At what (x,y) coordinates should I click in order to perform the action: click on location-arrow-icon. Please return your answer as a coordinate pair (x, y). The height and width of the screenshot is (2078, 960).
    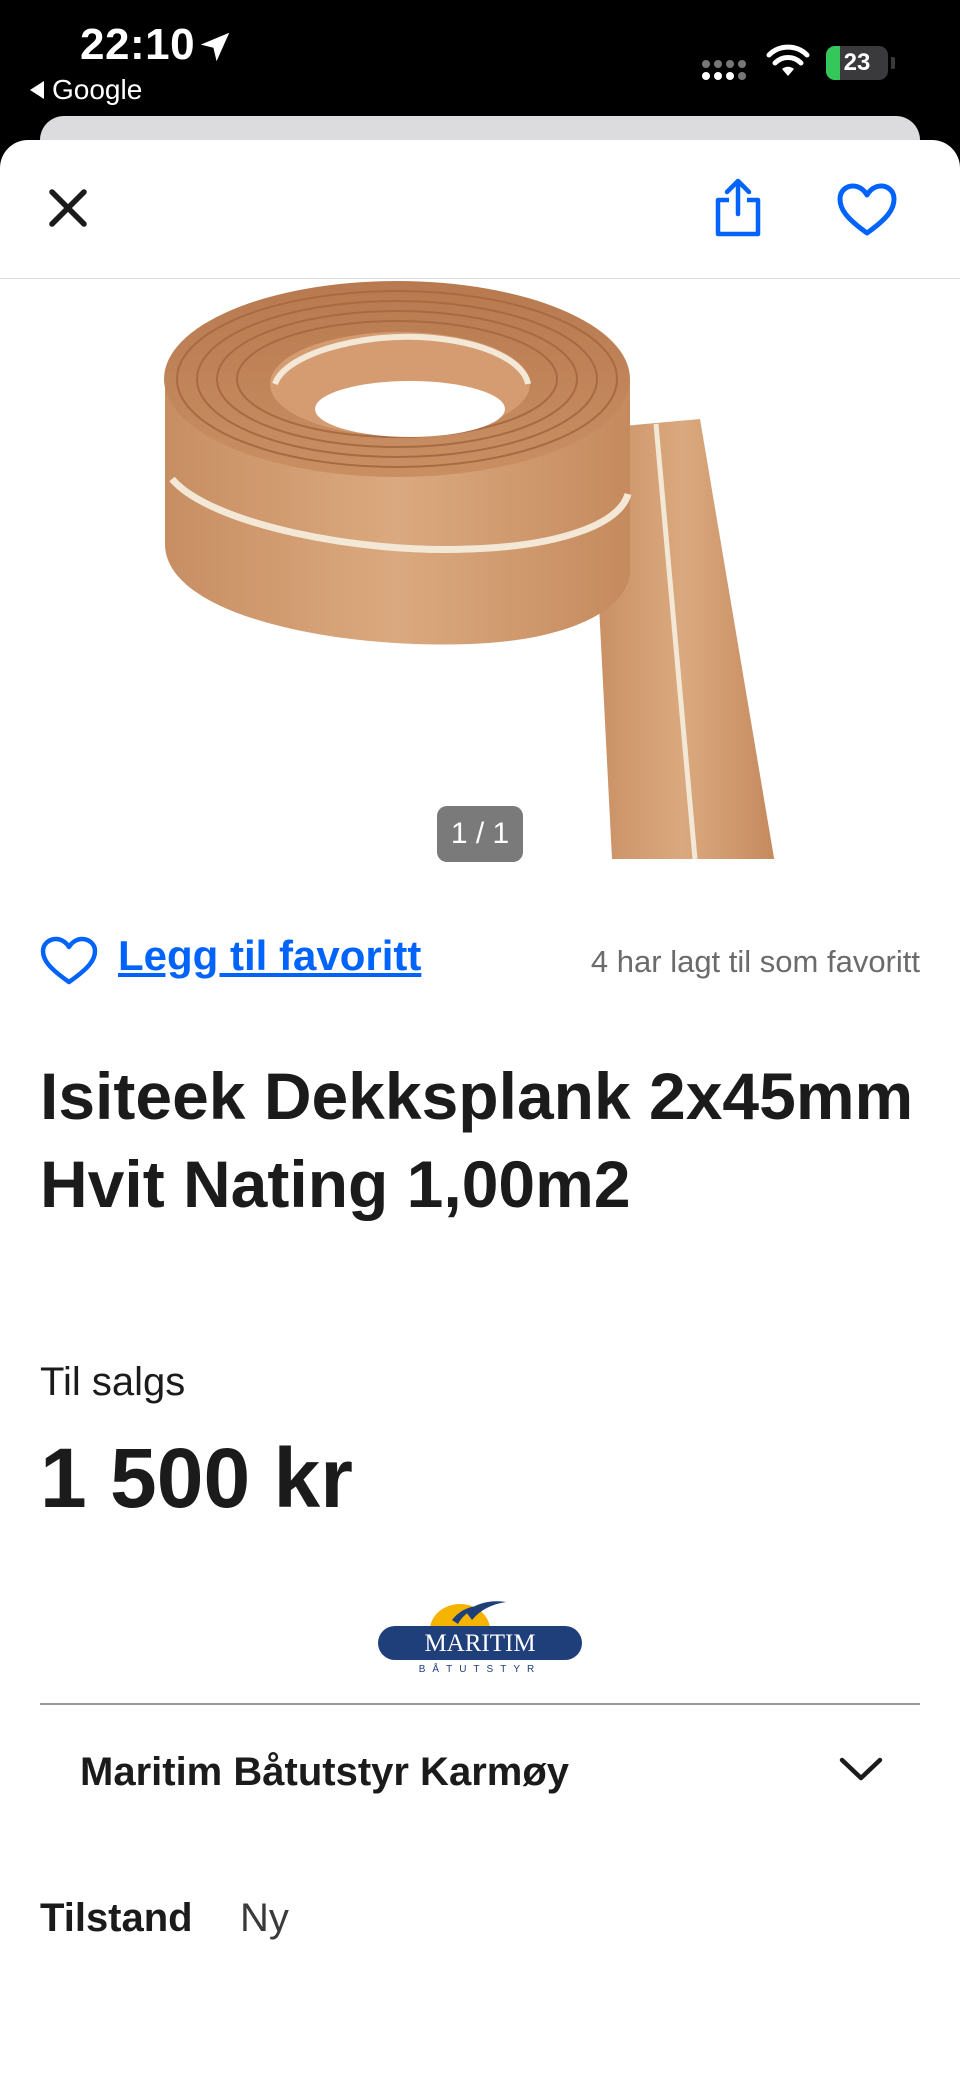
    Looking at the image, I should click on (215, 47).